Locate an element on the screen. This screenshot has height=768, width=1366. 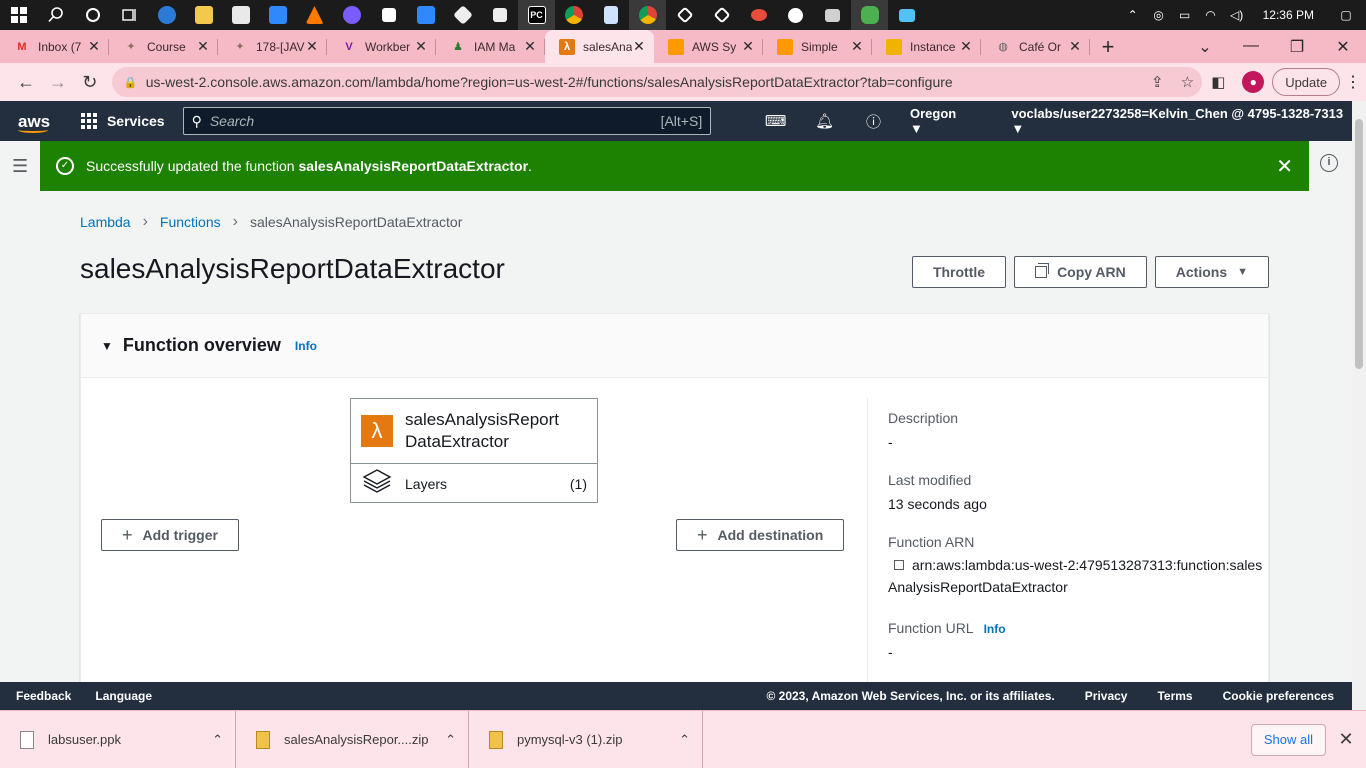
battery-icon: ▭ is located at coordinates (1185, 15).